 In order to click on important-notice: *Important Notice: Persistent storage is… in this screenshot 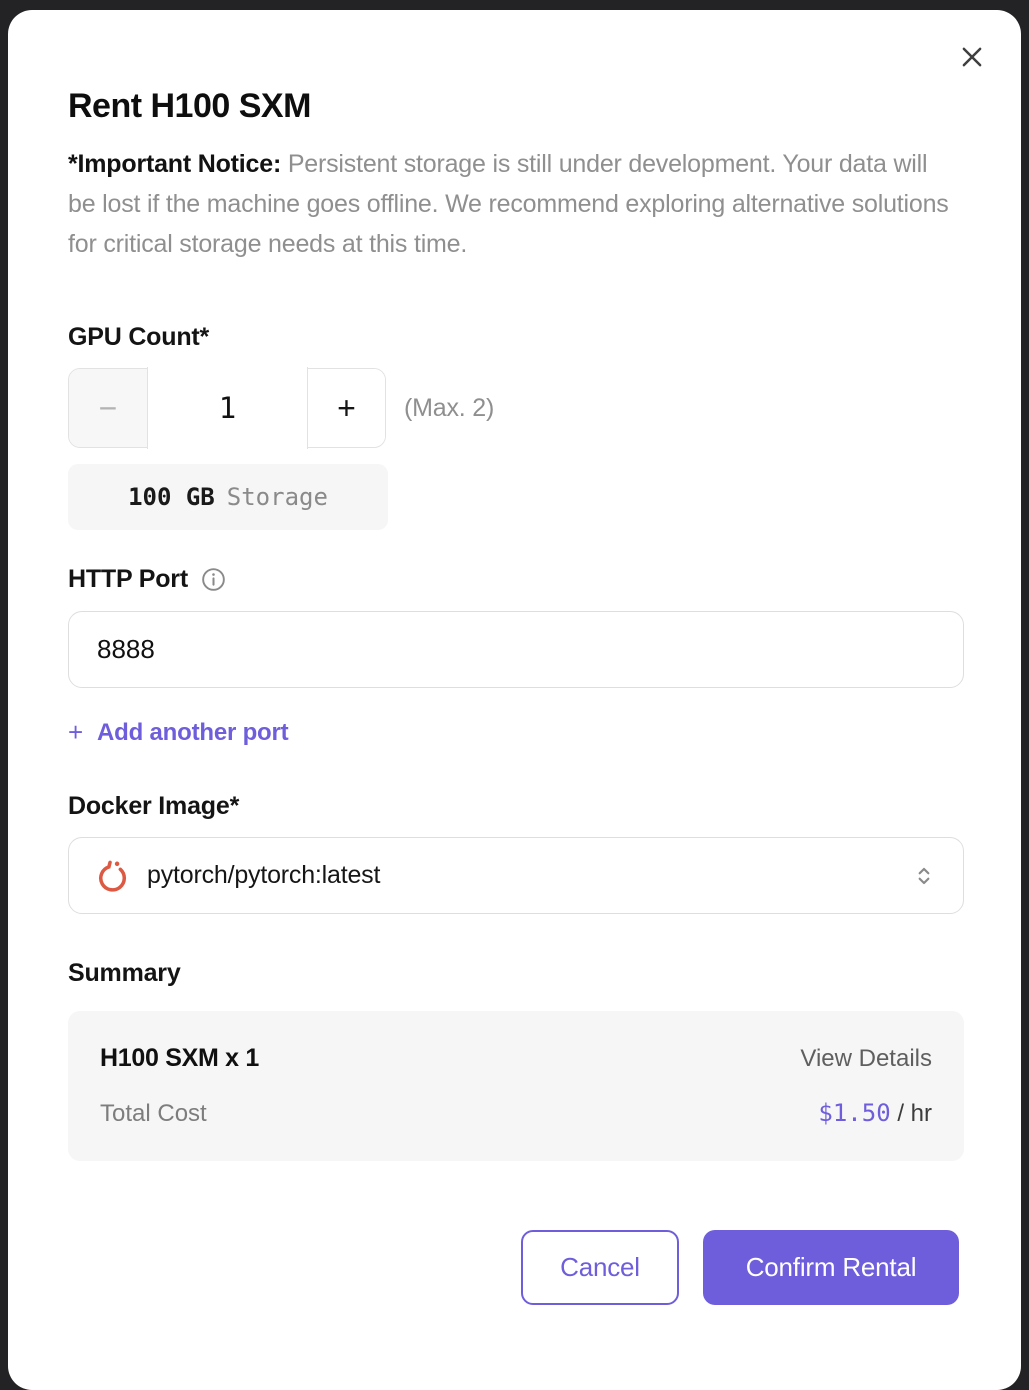, I will do `click(513, 204)`.